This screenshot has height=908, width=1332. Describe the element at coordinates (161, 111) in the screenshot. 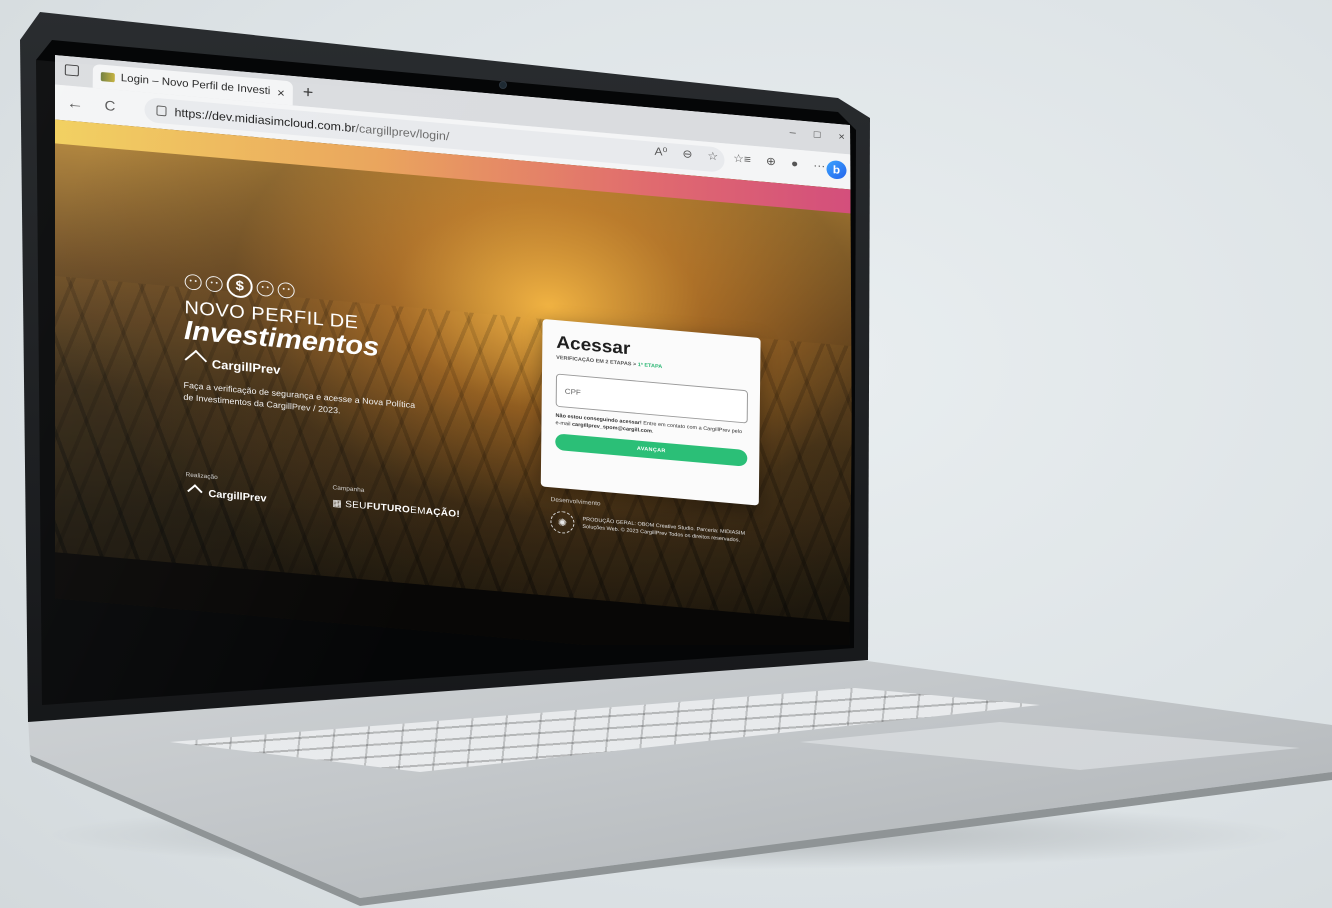

I see `lock-icon` at that location.